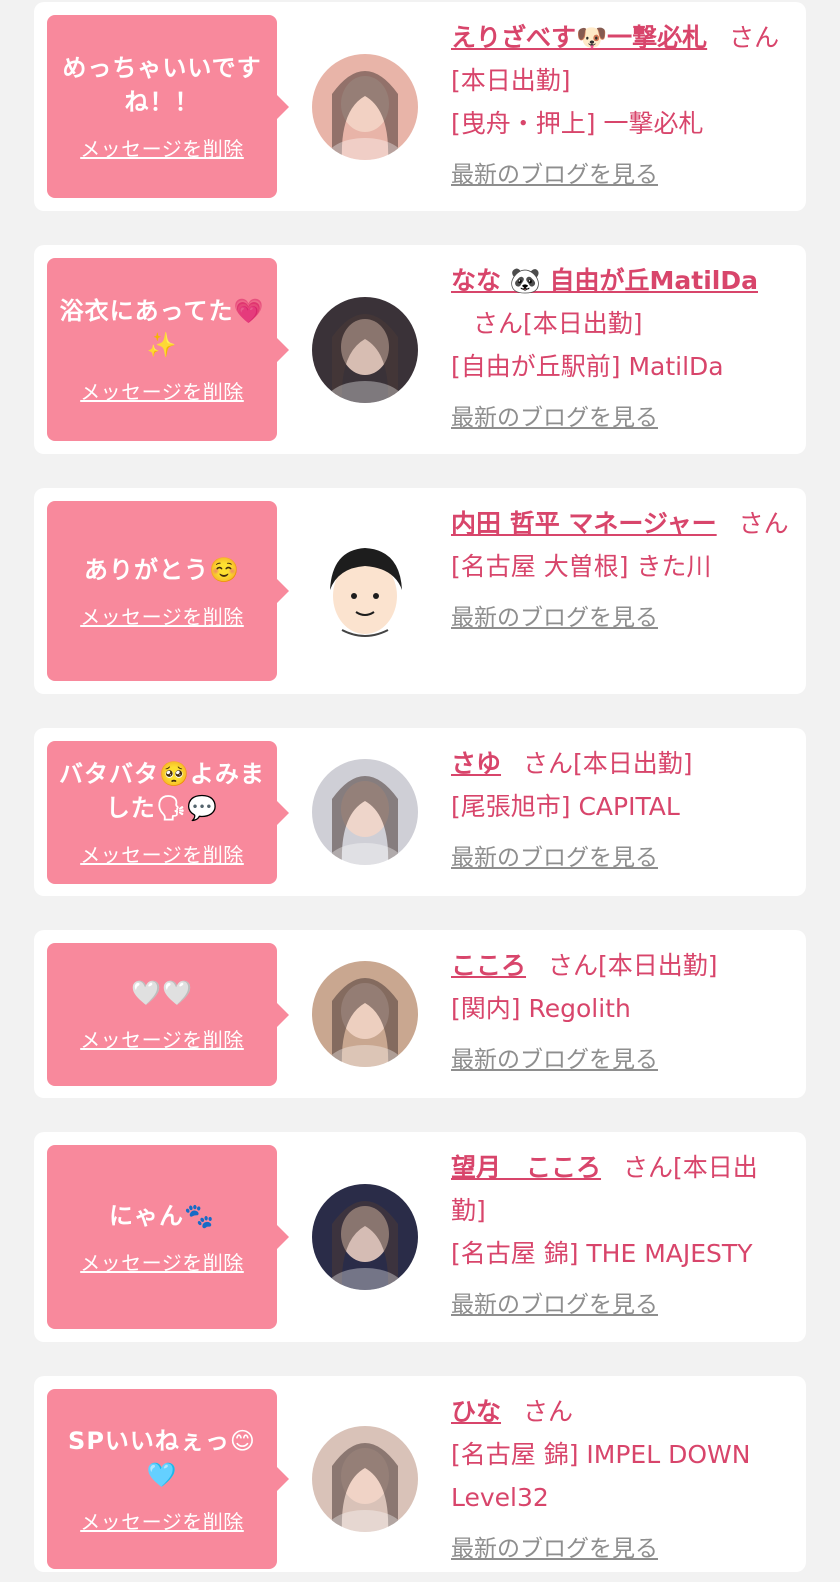 The height and width of the screenshot is (1582, 840). I want to click on shop-name: [尾張旭市] CAPITAL, so click(565, 806).